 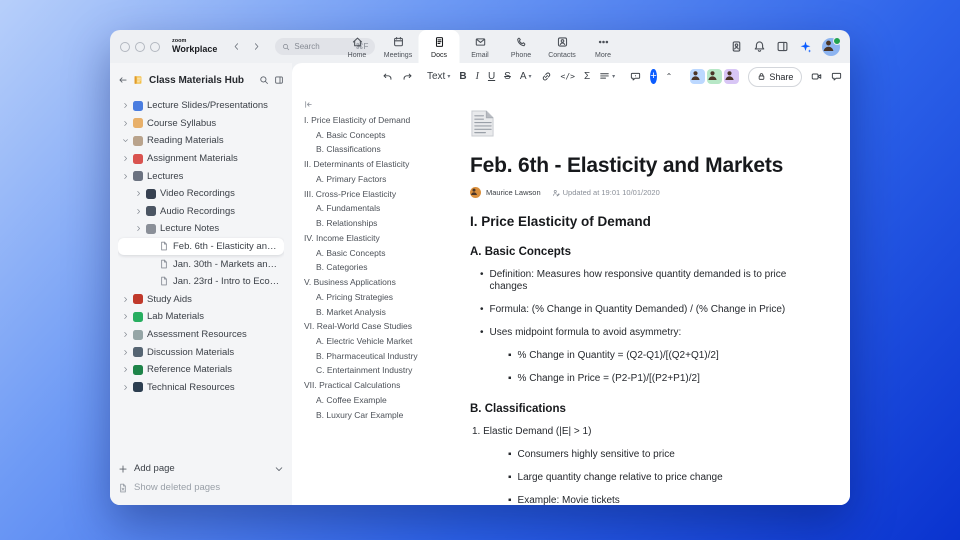 What do you see at coordinates (439, 46) in the screenshot?
I see `tab-docs: Docs` at bounding box center [439, 46].